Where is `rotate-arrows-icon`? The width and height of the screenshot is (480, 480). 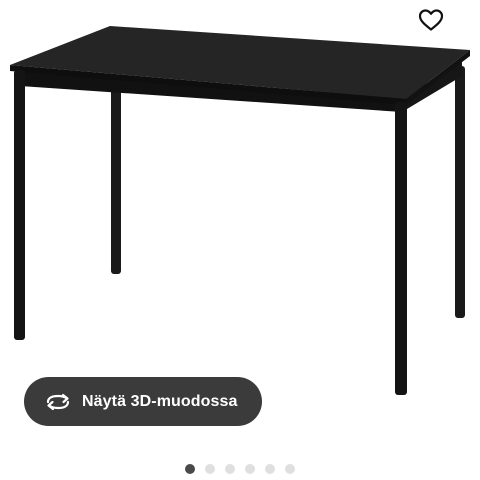
rotate-arrows-icon is located at coordinates (58, 402).